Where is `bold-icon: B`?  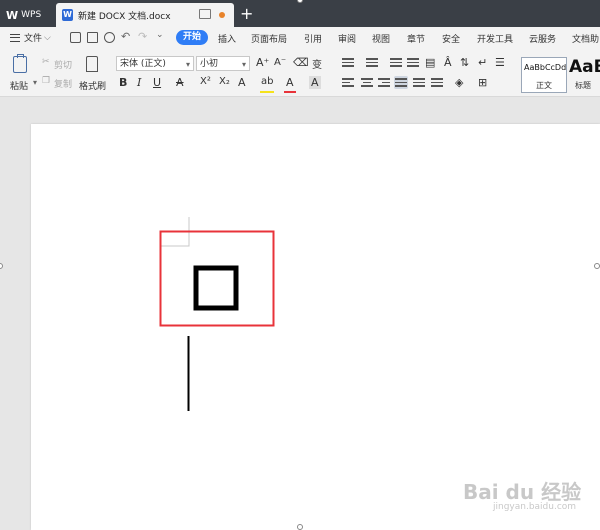 bold-icon: B is located at coordinates (123, 82).